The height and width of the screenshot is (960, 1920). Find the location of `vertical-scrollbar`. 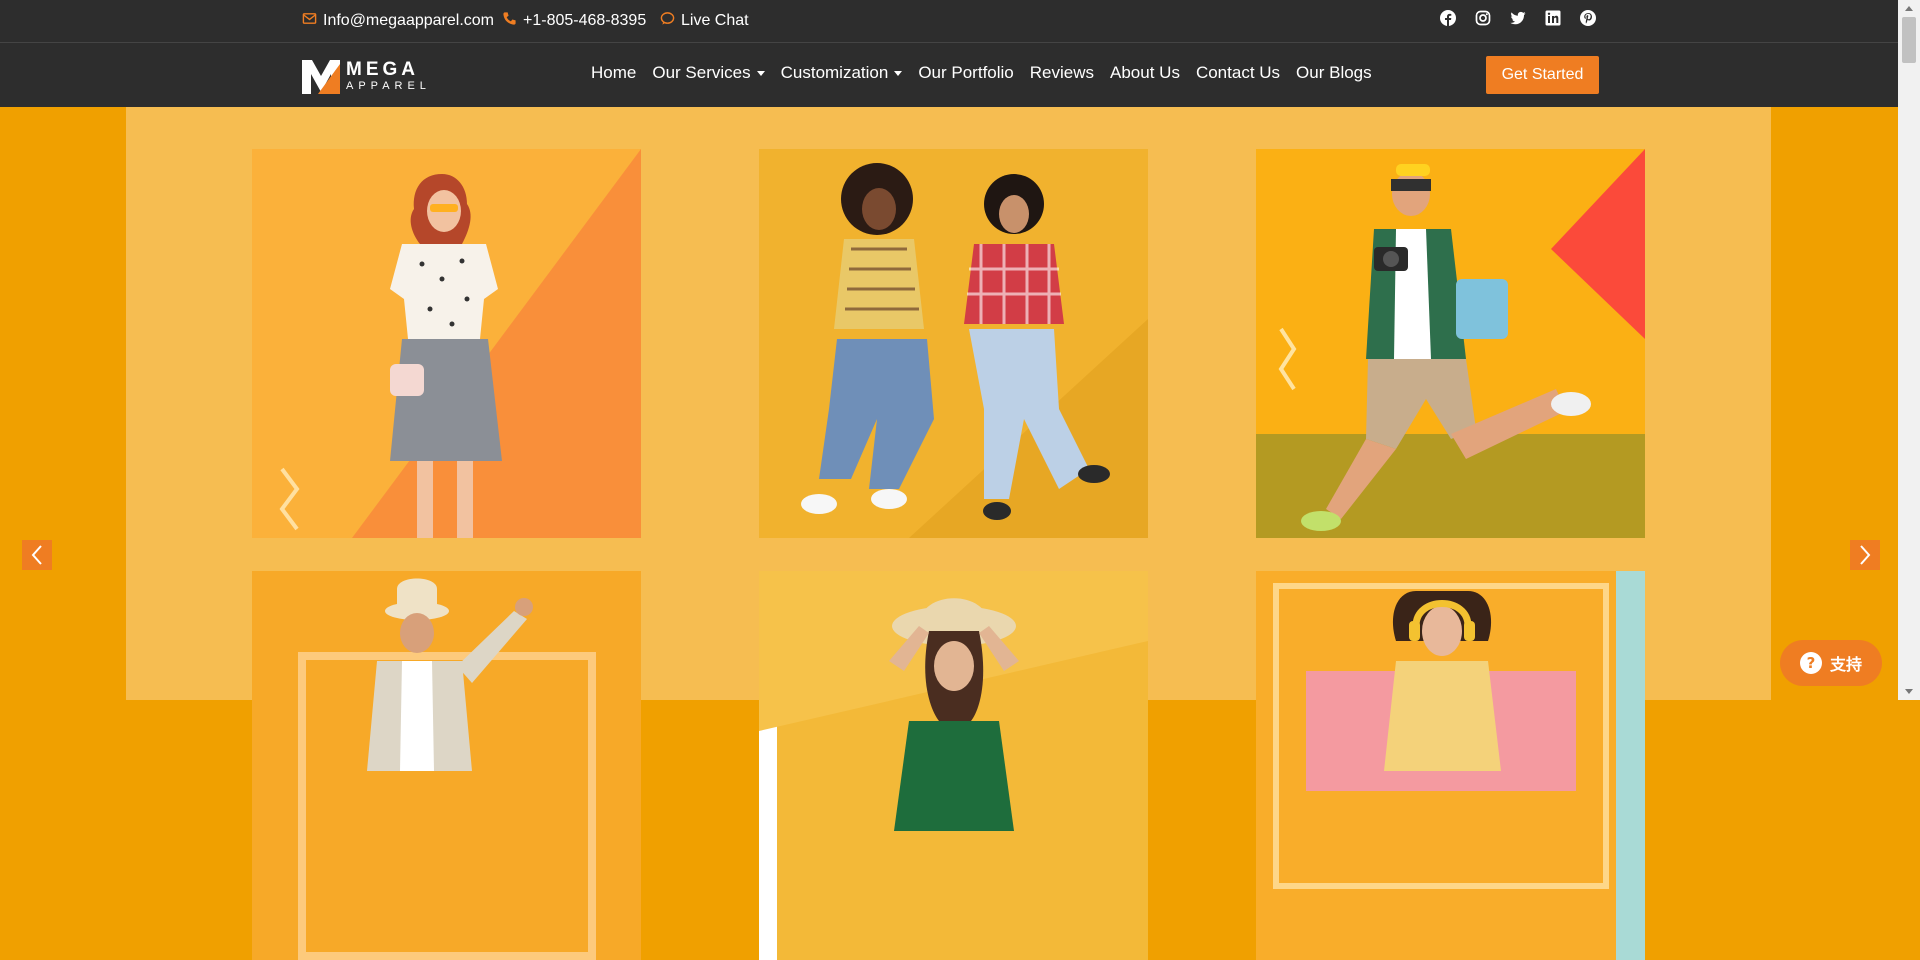

vertical-scrollbar is located at coordinates (1909, 350).